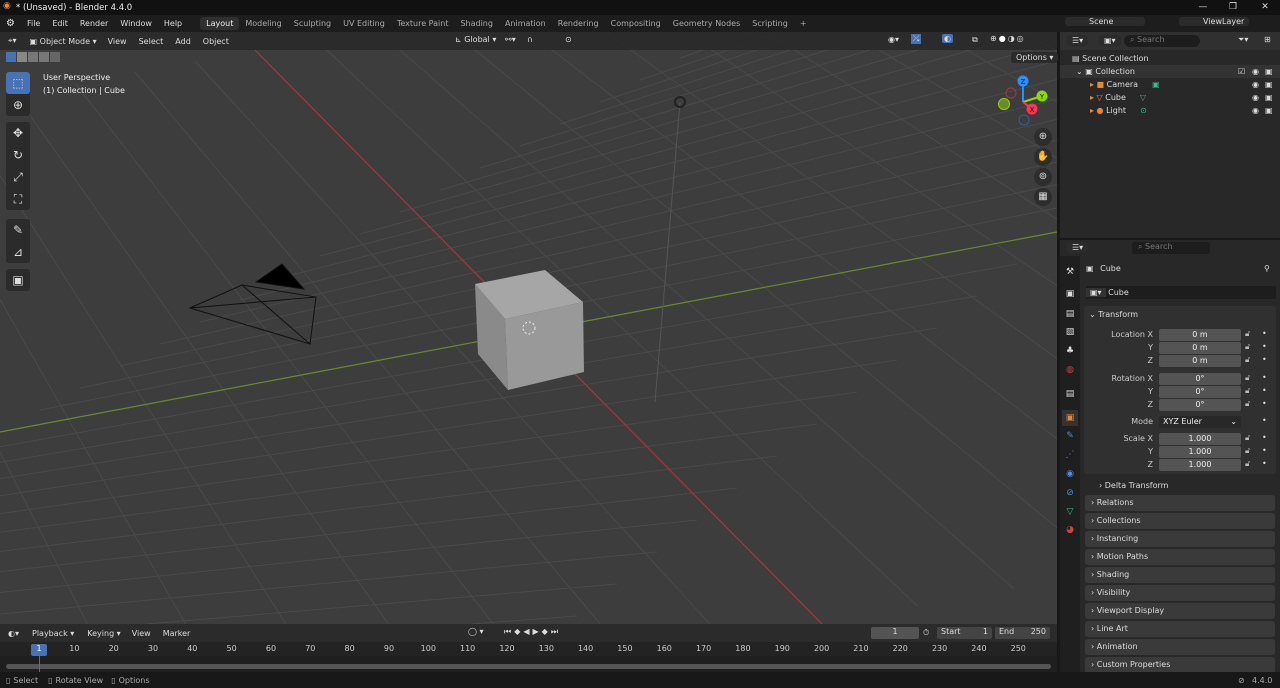 The image size is (1280, 688). Describe the element at coordinates (578, 23) in the screenshot. I see `tab-rendering: Rendering` at that location.